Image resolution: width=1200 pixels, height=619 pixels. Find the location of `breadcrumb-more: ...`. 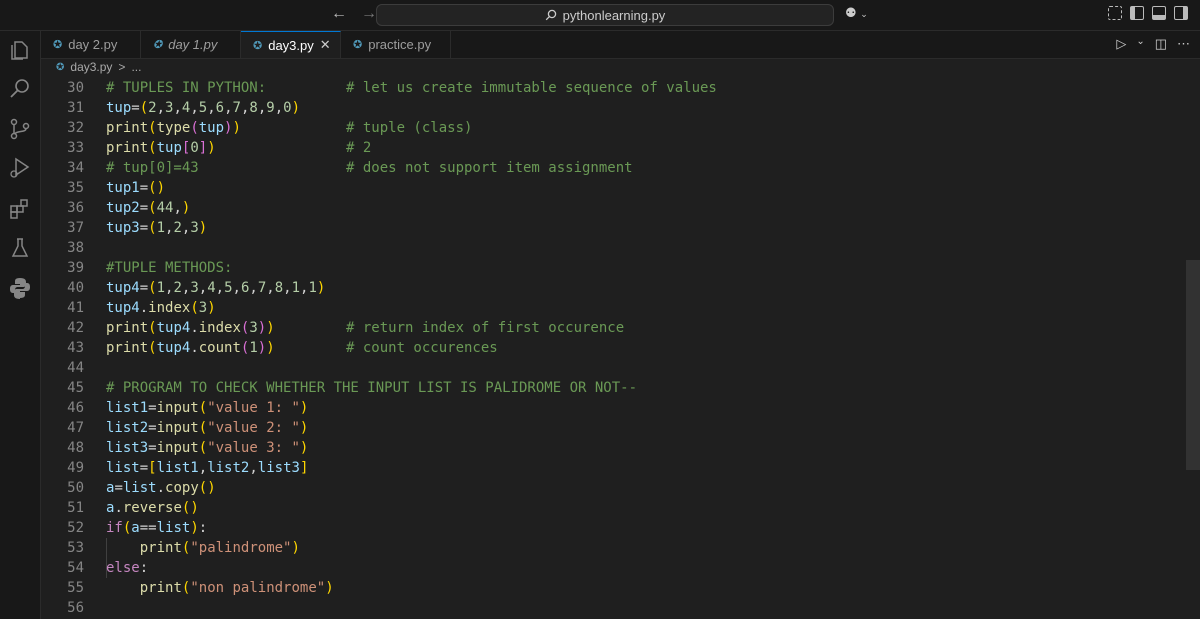

breadcrumb-more: ... is located at coordinates (136, 67).